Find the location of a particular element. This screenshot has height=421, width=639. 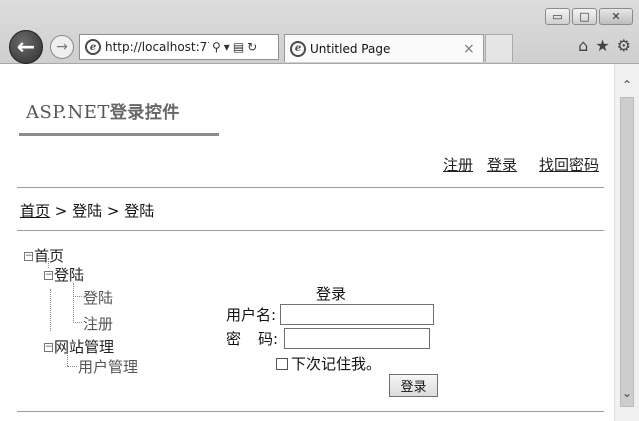

dropdown-icon: ▾ is located at coordinates (227, 47).